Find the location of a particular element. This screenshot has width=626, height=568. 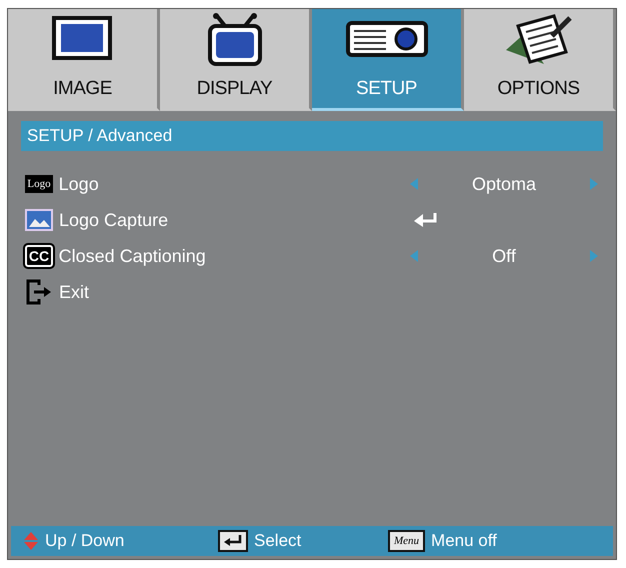

enter-key-icon is located at coordinates (233, 541).